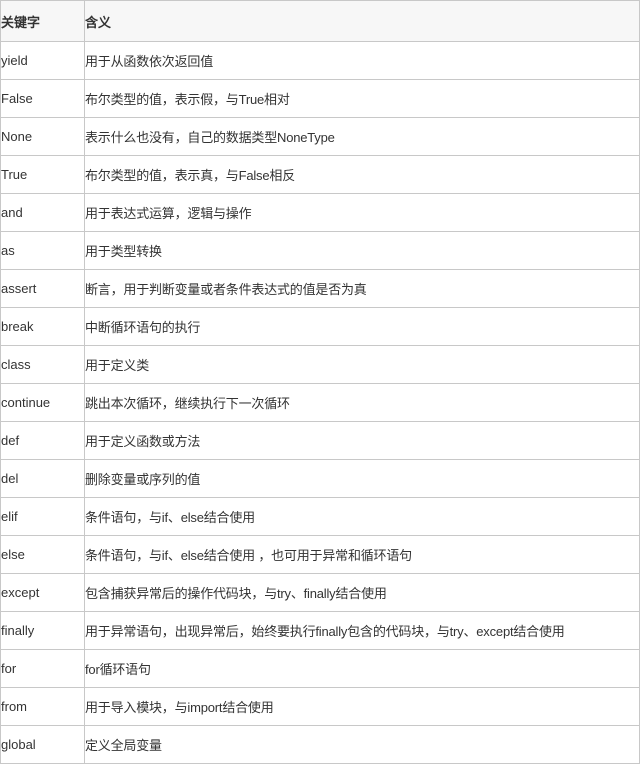 The height and width of the screenshot is (782, 641). I want to click on meaning-cell: 包含捕获异常后的操作代码块，与try、finally结合使用, so click(362, 592).